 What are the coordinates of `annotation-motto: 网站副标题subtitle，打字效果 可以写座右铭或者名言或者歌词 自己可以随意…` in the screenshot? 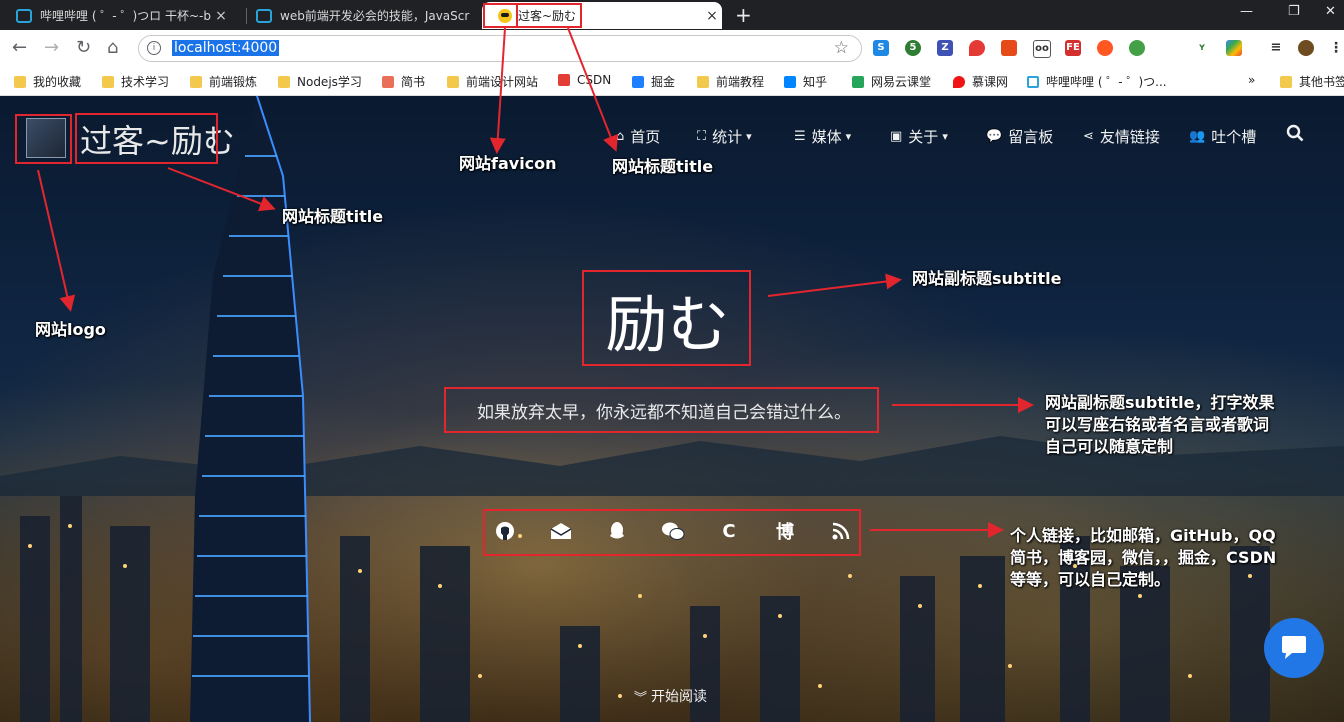 It's located at (1160, 424).